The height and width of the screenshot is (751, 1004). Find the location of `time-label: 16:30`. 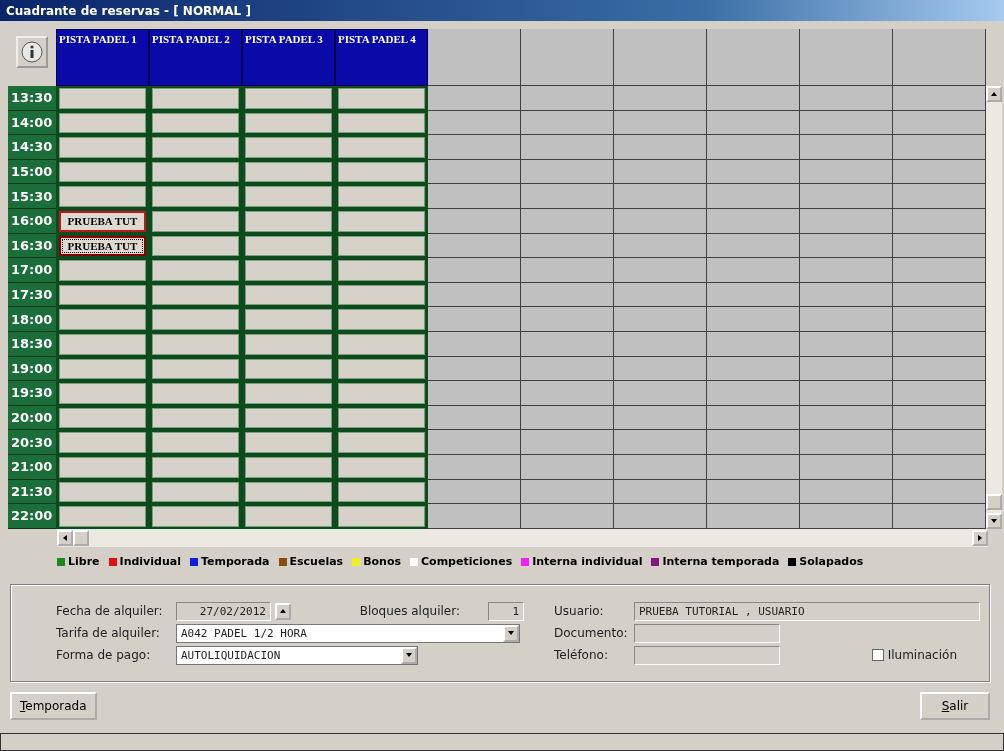

time-label: 16:30 is located at coordinates (32, 246).